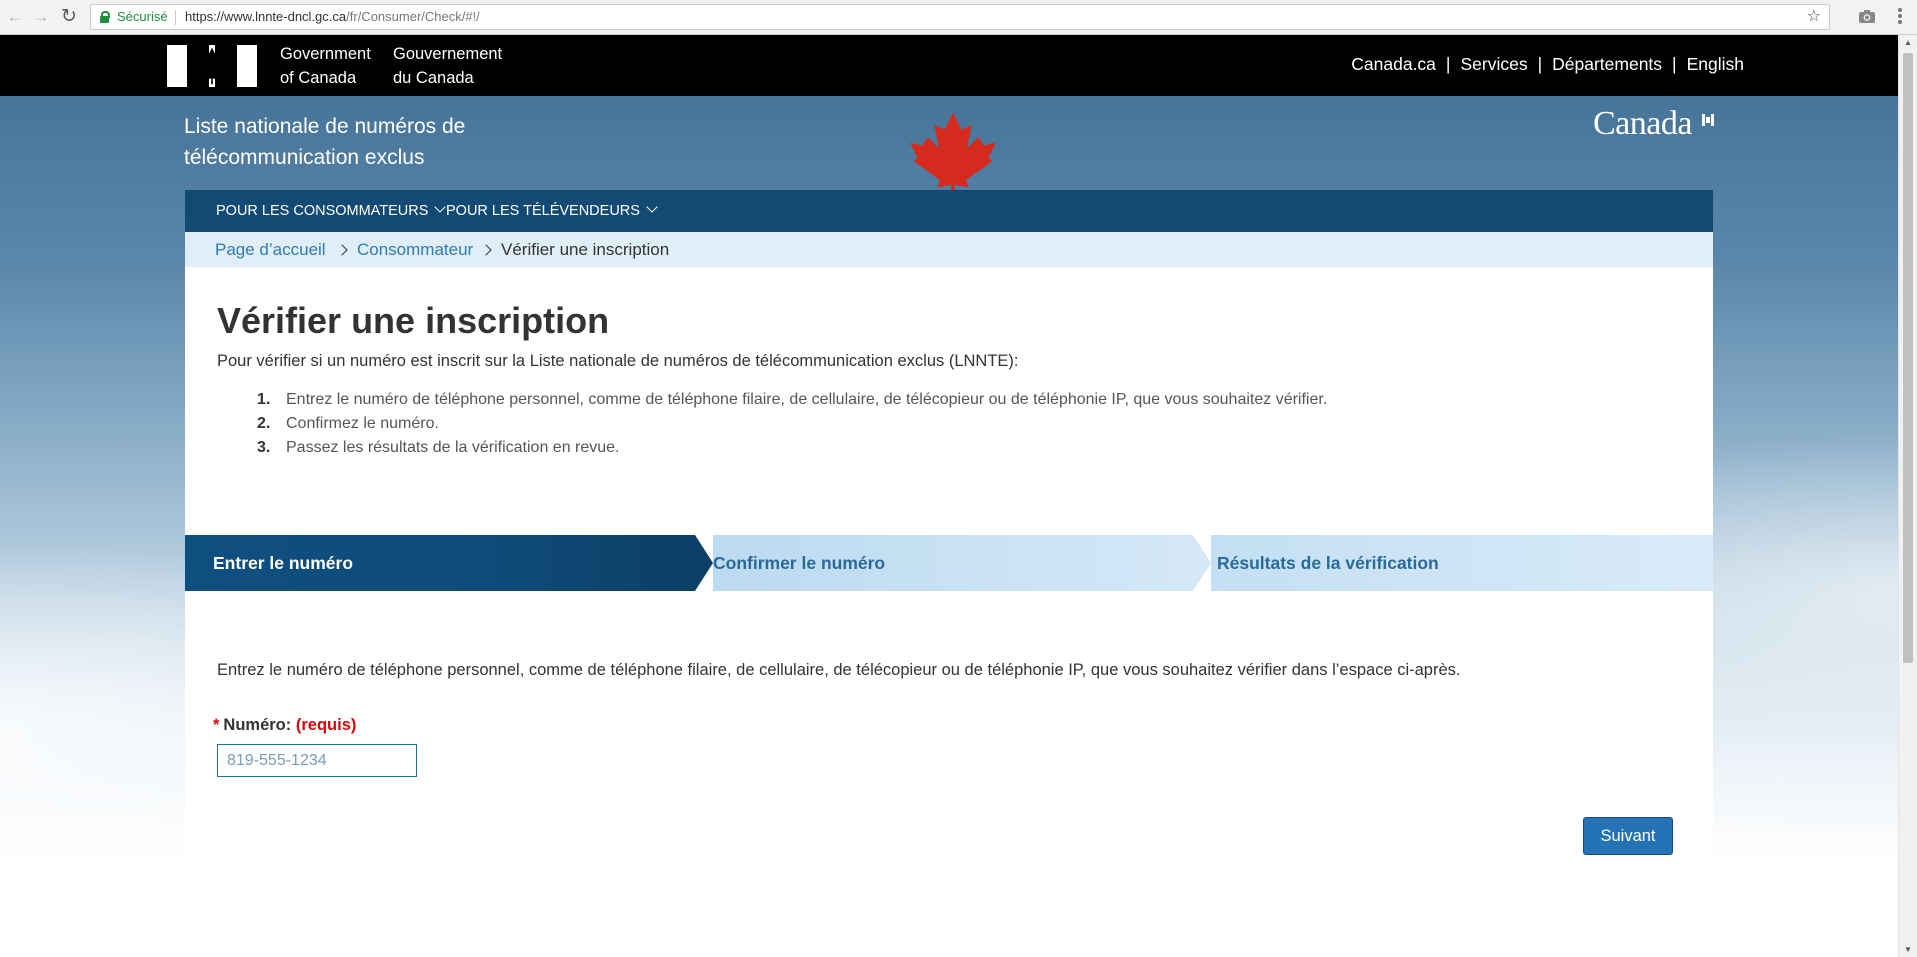 Image resolution: width=1917 pixels, height=957 pixels. I want to click on step-text: Confirmez le numéro., so click(362, 423).